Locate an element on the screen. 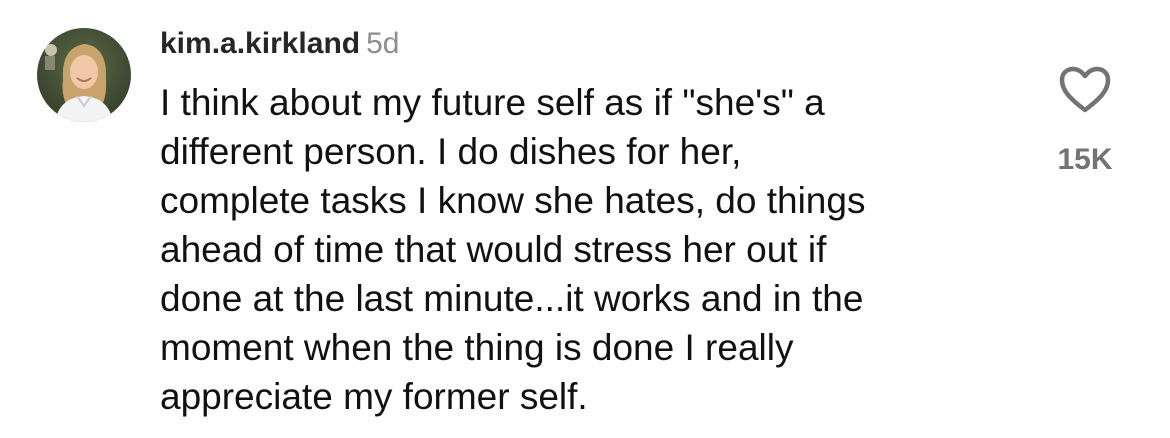 This screenshot has height=438, width=1170. like-button is located at coordinates (1085, 90).